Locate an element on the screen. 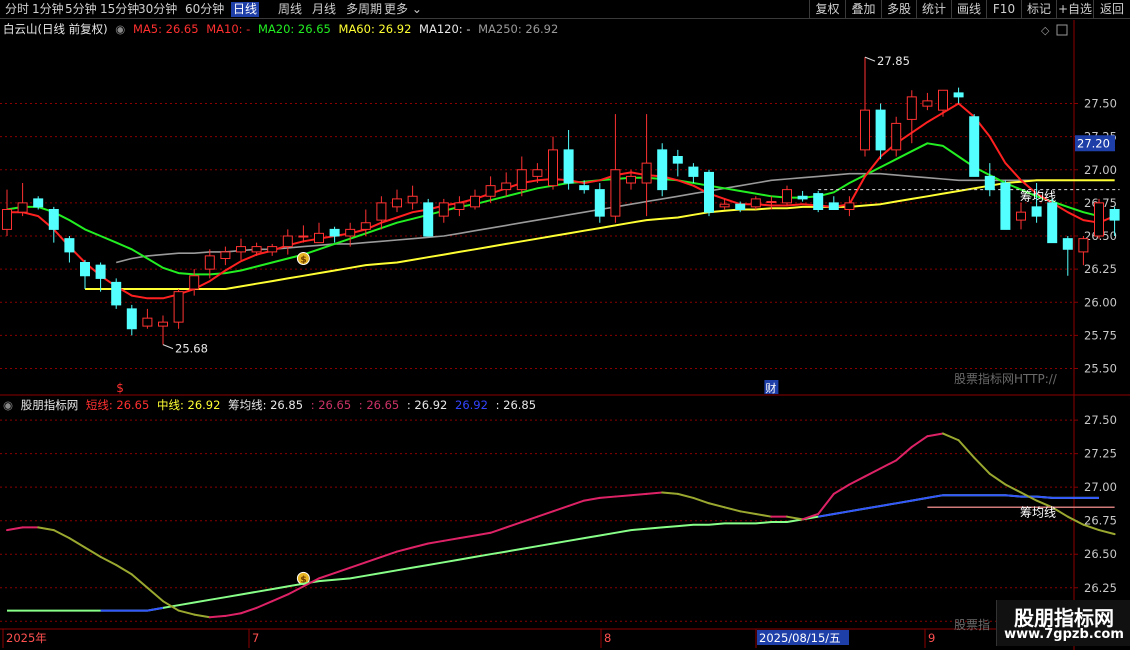 The image size is (1130, 650). chip-average-label: 筹均线 is located at coordinates (1038, 197).